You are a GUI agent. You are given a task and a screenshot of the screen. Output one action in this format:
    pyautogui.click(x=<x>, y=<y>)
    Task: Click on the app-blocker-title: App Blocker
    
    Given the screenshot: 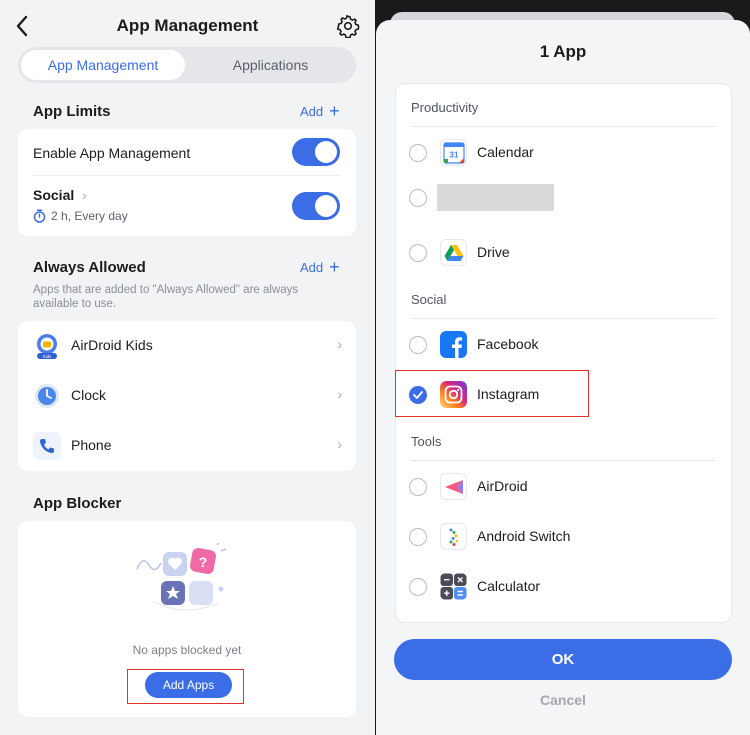 What is the action you would take?
    pyautogui.click(x=77, y=503)
    